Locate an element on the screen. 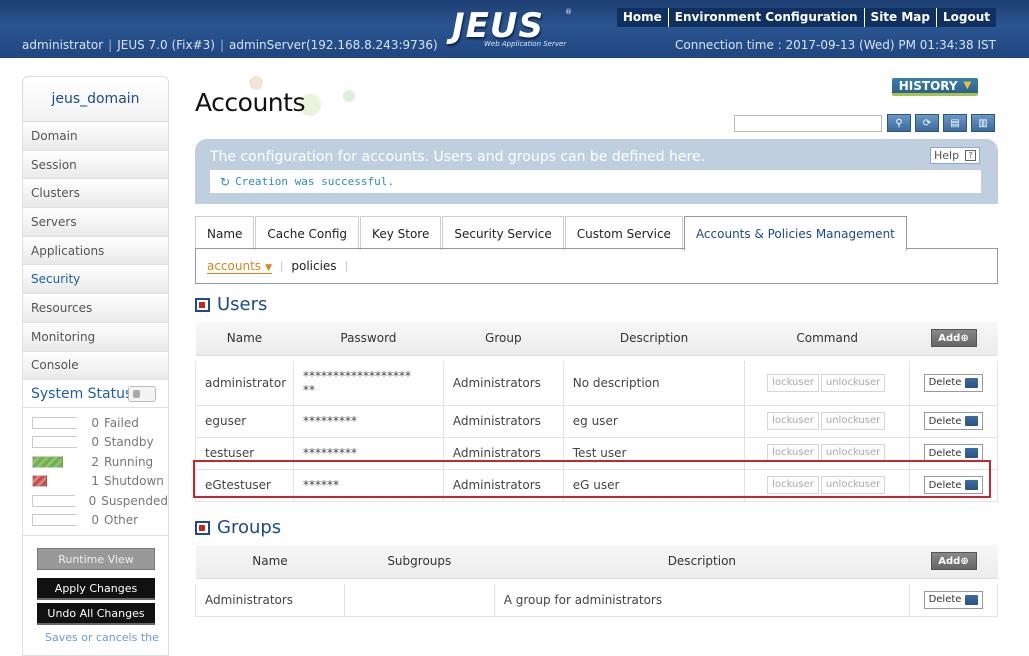  nav-environment-configuration: Environment Configuration is located at coordinates (766, 17).